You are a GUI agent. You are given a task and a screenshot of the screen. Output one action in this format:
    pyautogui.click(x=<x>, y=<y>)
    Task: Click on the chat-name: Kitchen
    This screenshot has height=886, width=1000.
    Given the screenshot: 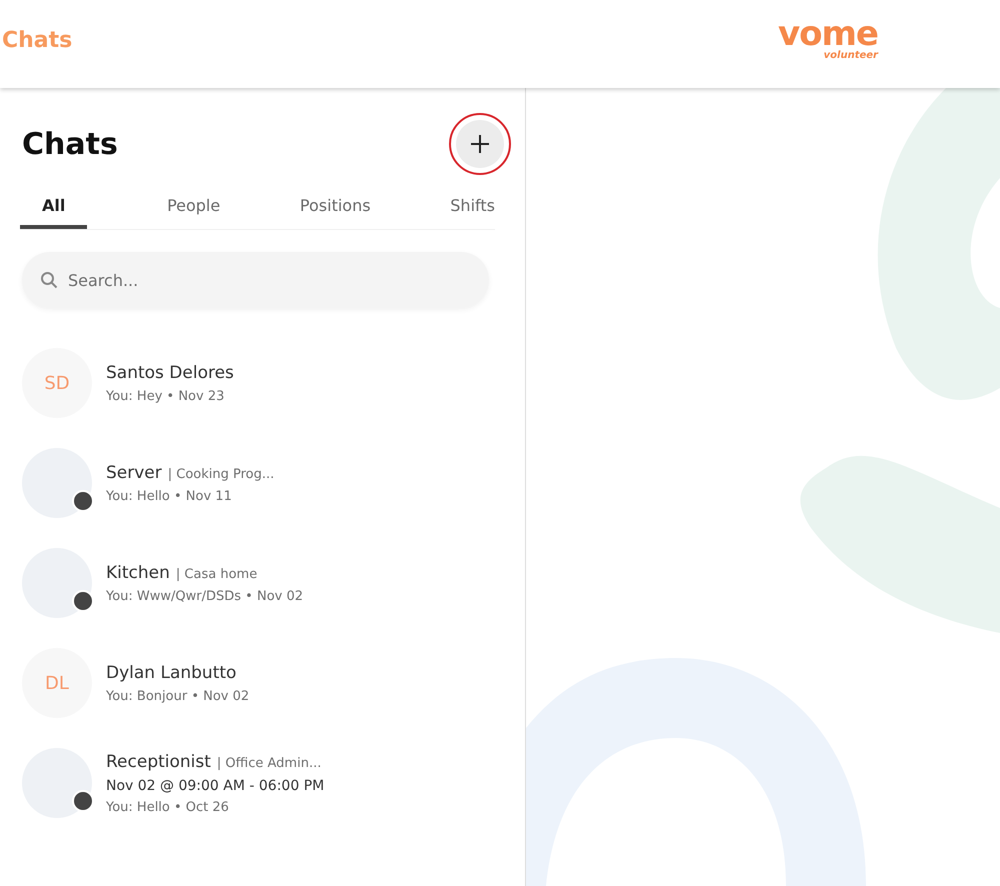 What is the action you would take?
    pyautogui.click(x=138, y=572)
    